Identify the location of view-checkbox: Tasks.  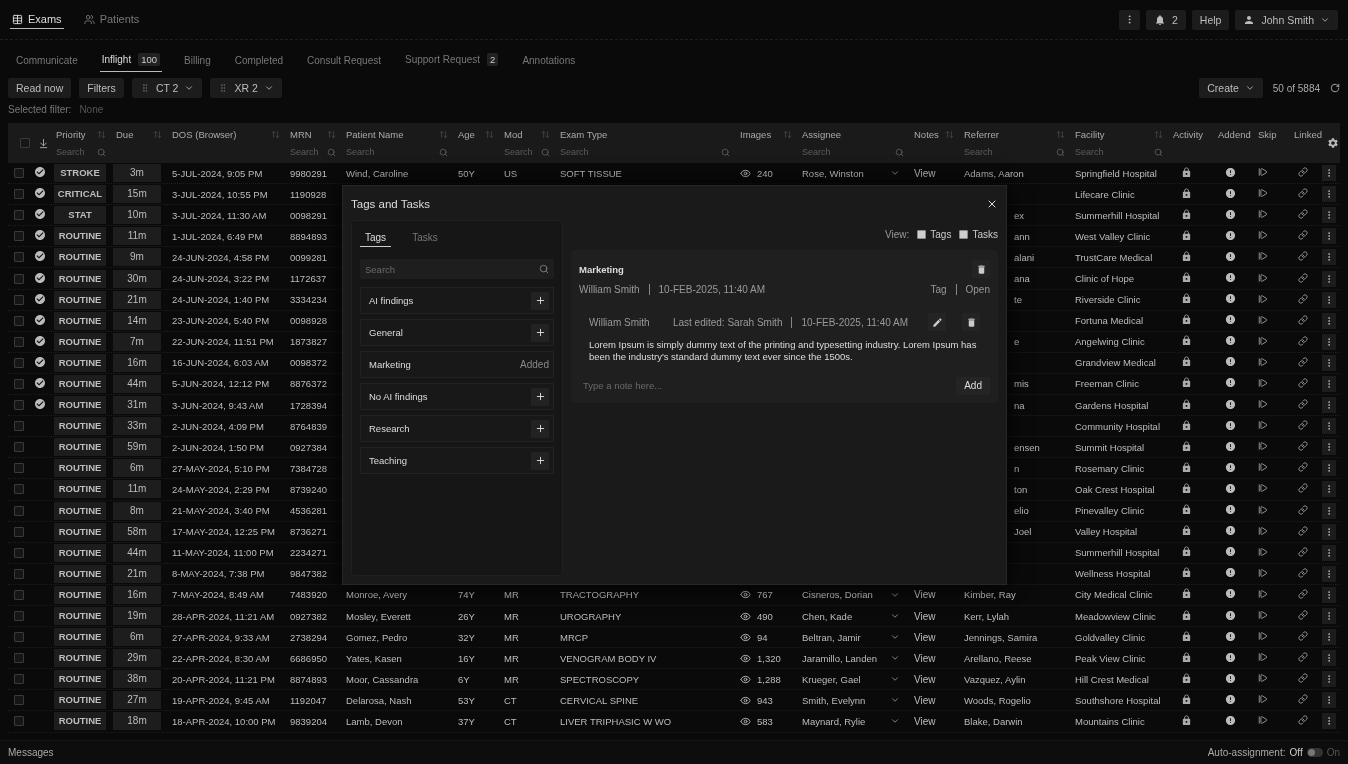
(978, 234).